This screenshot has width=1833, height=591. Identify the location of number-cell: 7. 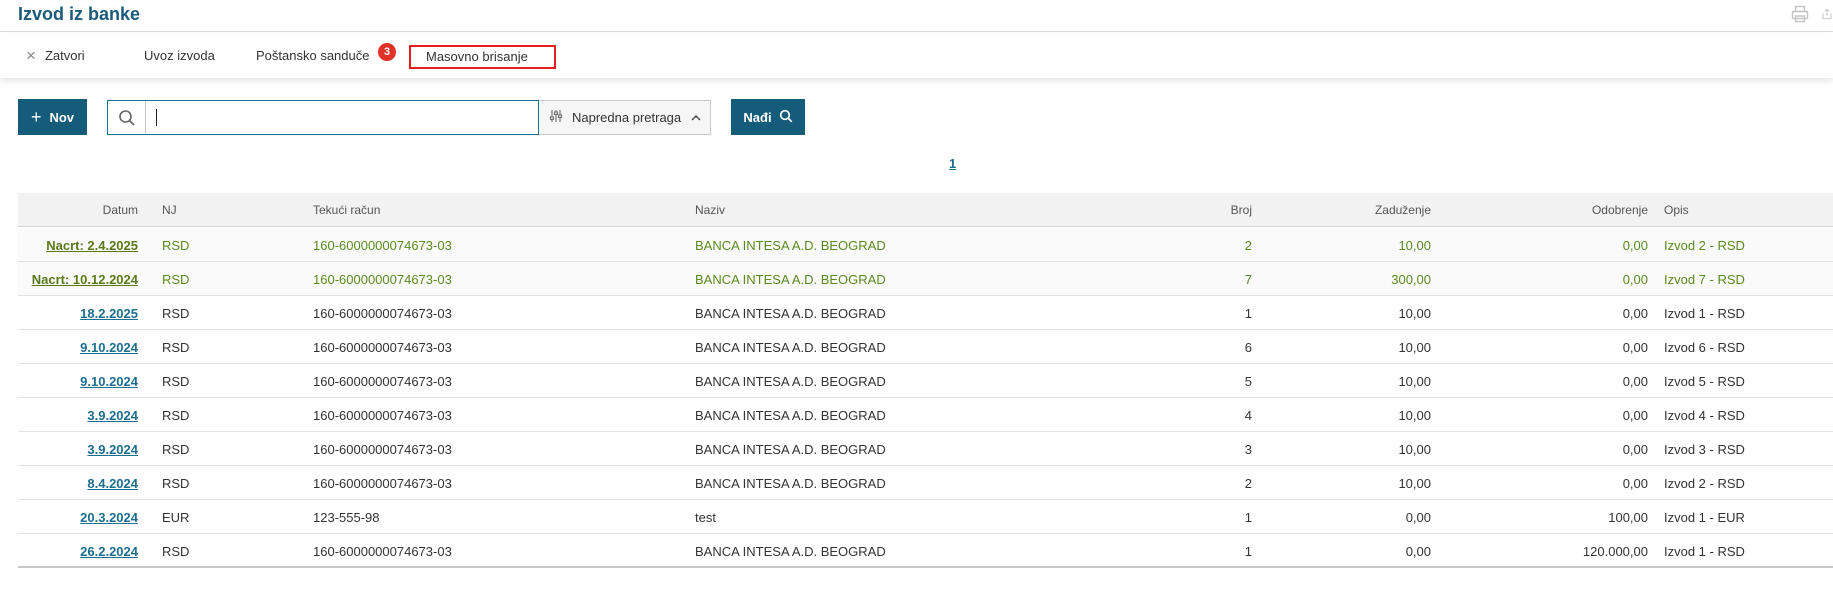
(1248, 279).